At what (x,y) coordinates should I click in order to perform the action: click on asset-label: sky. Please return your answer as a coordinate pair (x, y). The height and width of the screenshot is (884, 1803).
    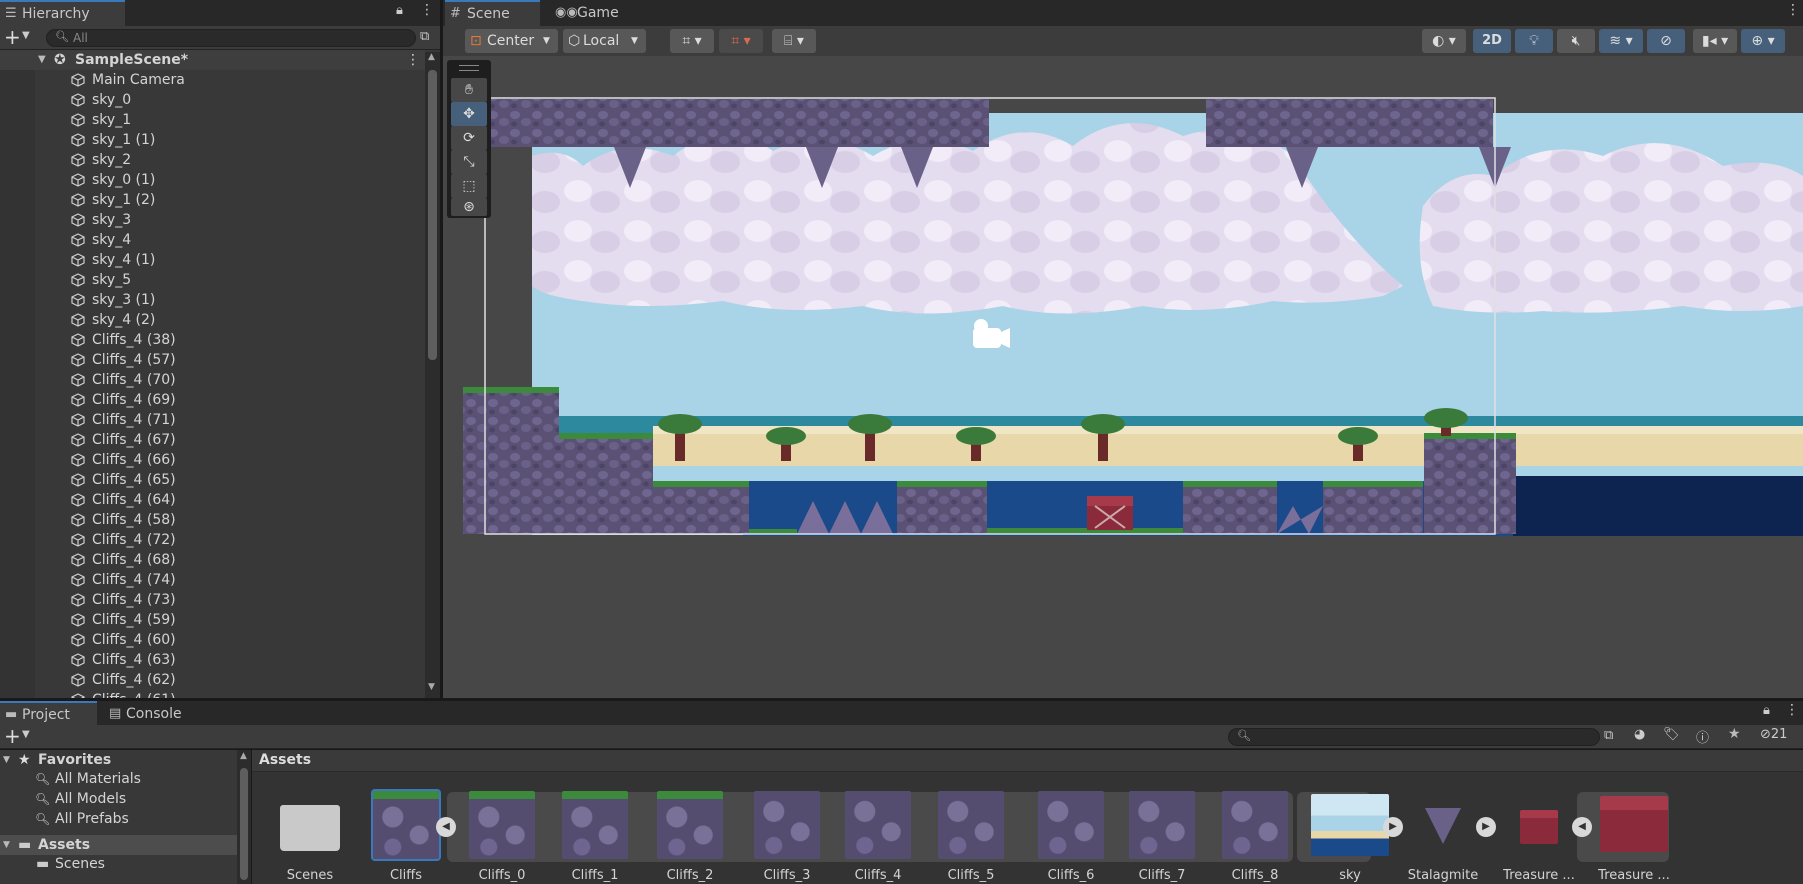
    Looking at the image, I should click on (1350, 875).